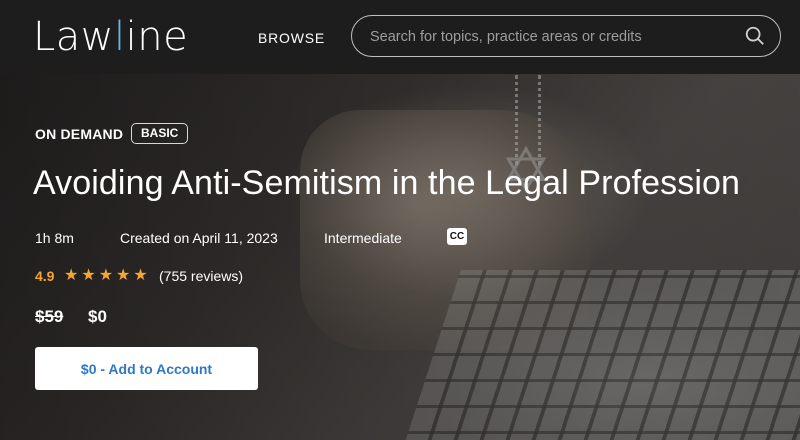 Image resolution: width=800 pixels, height=440 pixels. I want to click on add-to-account-button: $0 - Add to Account, so click(146, 368).